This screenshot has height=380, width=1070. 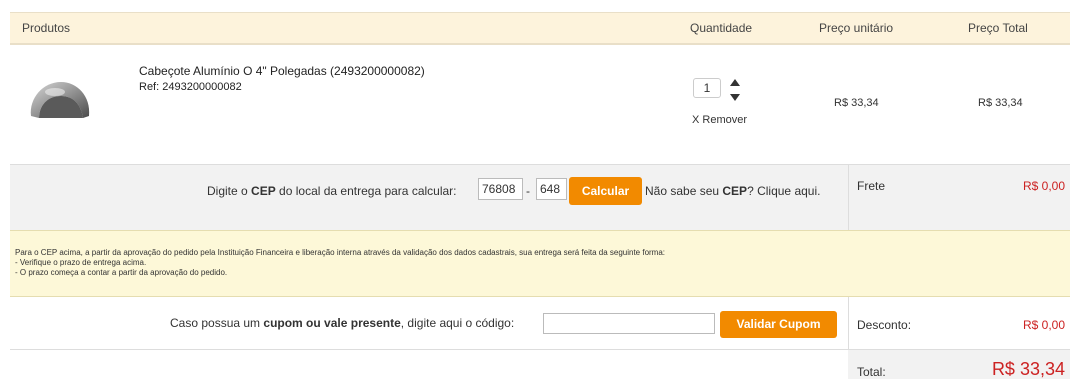 What do you see at coordinates (551, 189) in the screenshot?
I see `cep-input-part2: 648` at bounding box center [551, 189].